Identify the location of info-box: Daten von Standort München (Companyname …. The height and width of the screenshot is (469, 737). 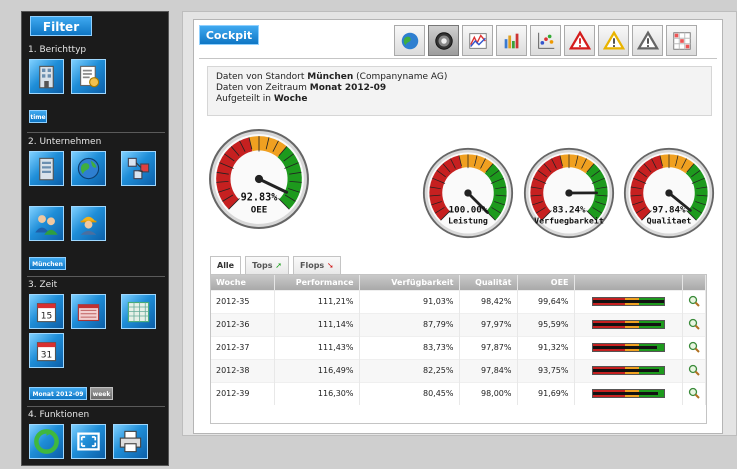
(459, 91).